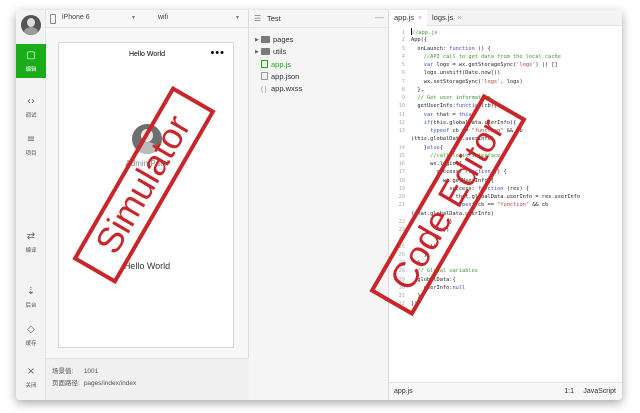 The image size is (640, 413). I want to click on code-line: 7 wx.setStorageSync('logs', logs), so click(505, 82).